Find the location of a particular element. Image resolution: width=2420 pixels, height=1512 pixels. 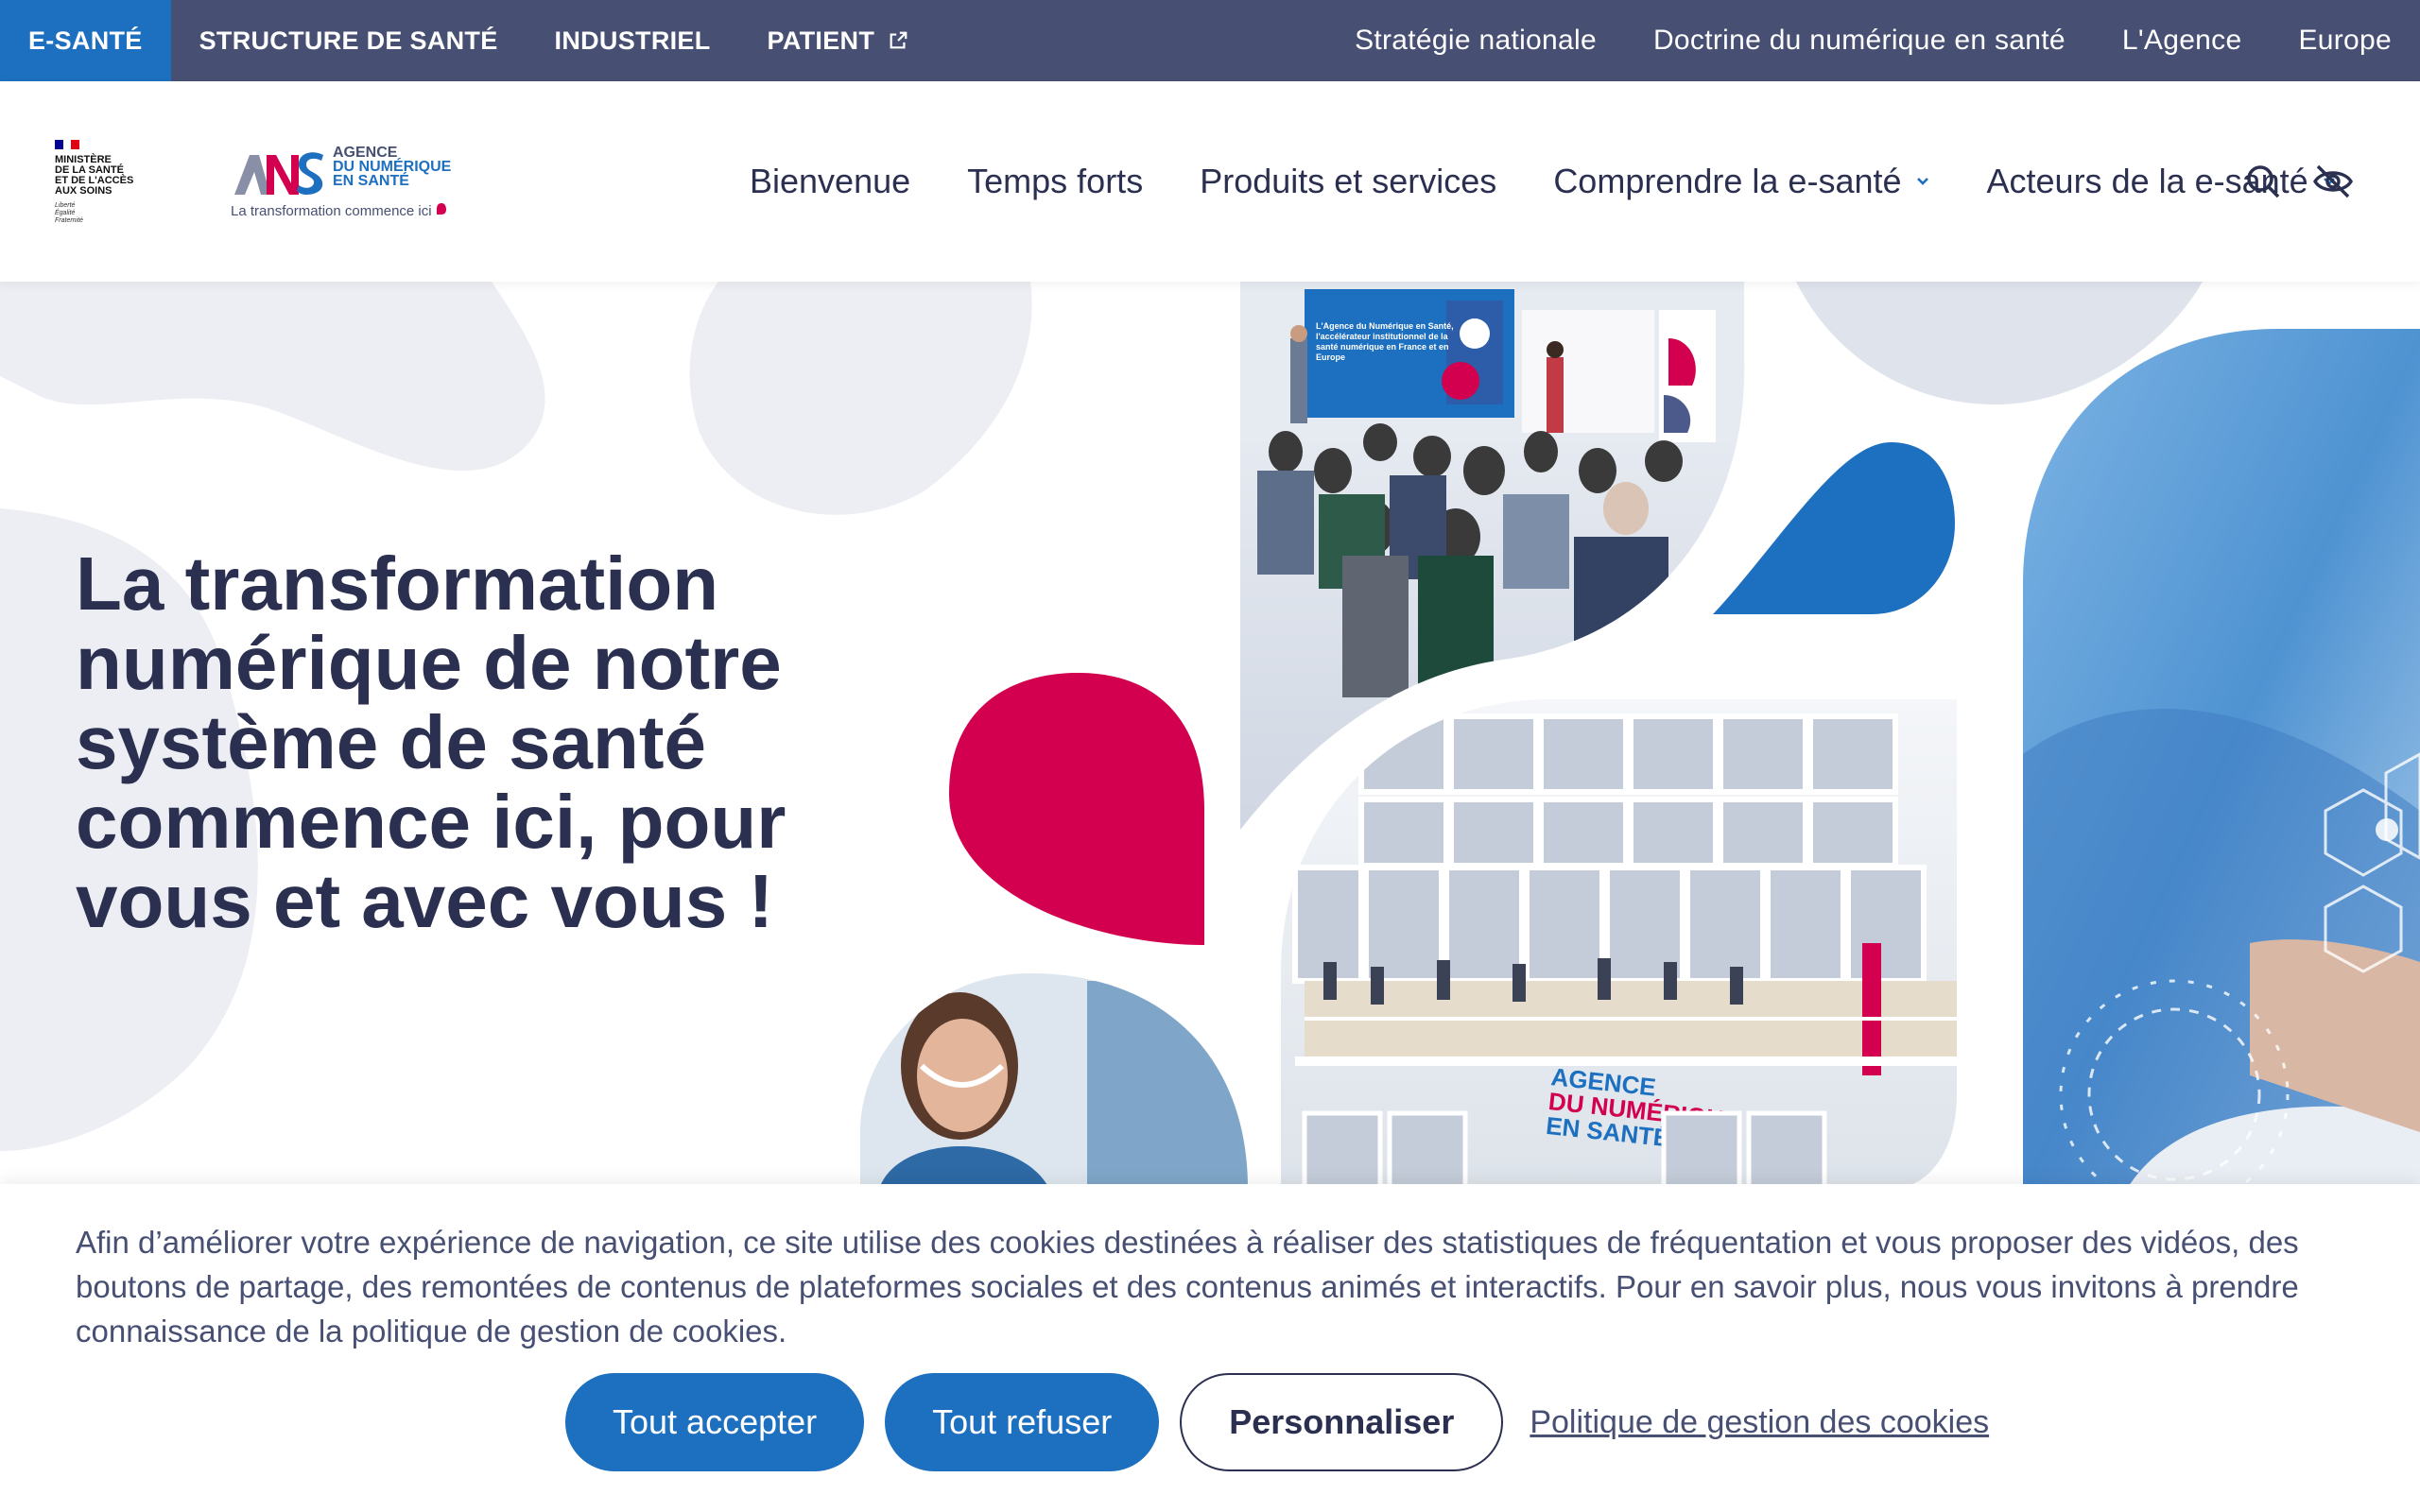

chevron-down-icon is located at coordinates (1922, 181).